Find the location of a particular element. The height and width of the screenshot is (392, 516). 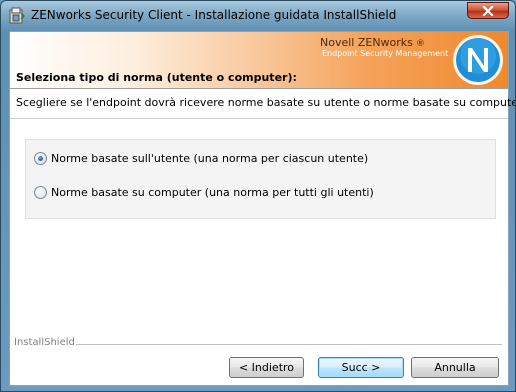

brand-registered-mark: ® is located at coordinates (420, 44).